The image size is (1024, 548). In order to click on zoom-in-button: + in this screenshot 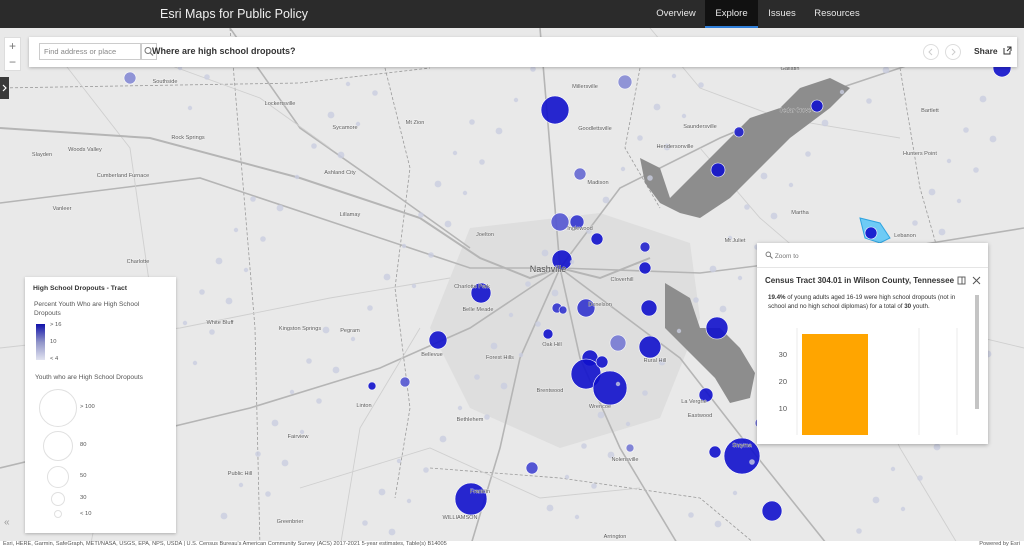, I will do `click(12, 46)`.